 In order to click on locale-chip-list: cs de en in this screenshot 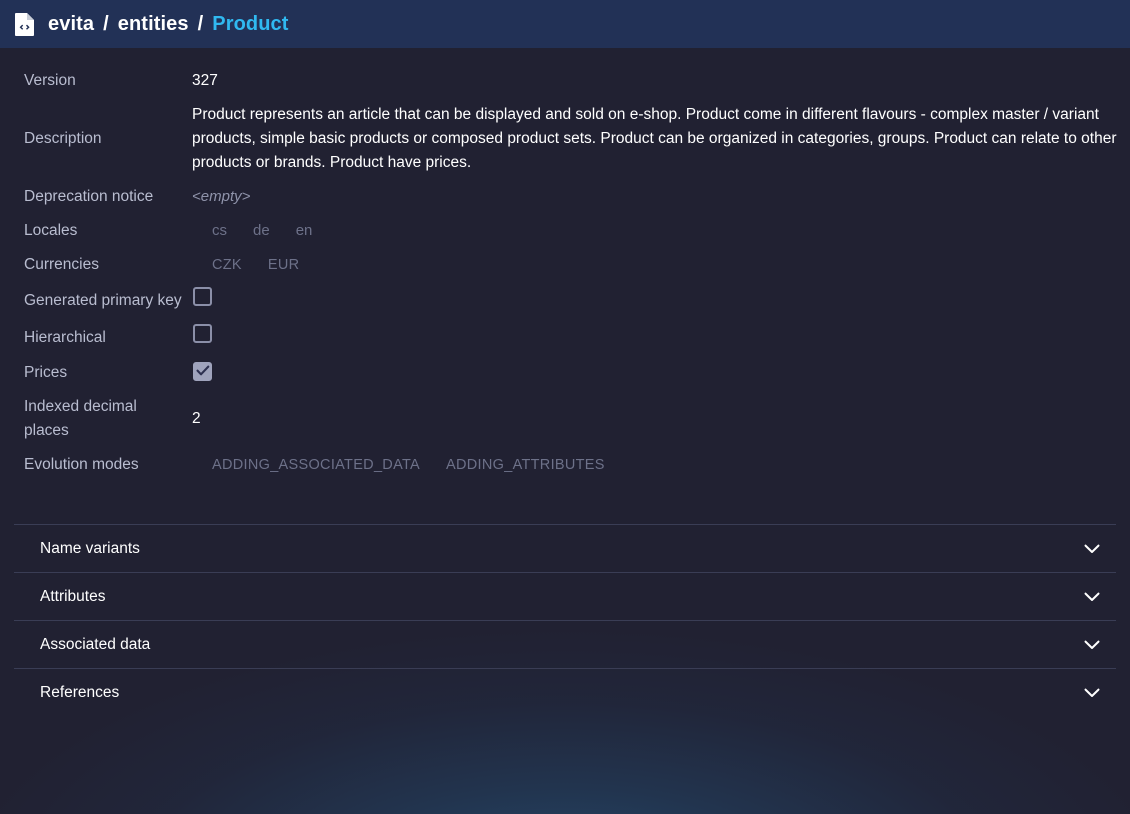, I will do `click(655, 231)`.